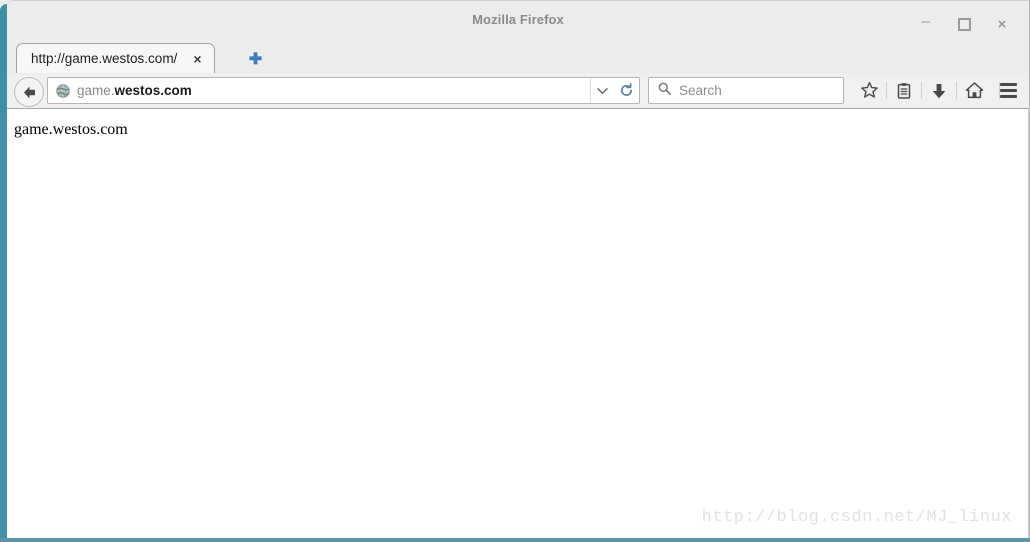  I want to click on watermark-text: http://blog.csdn.net/MJ_linux, so click(856, 517).